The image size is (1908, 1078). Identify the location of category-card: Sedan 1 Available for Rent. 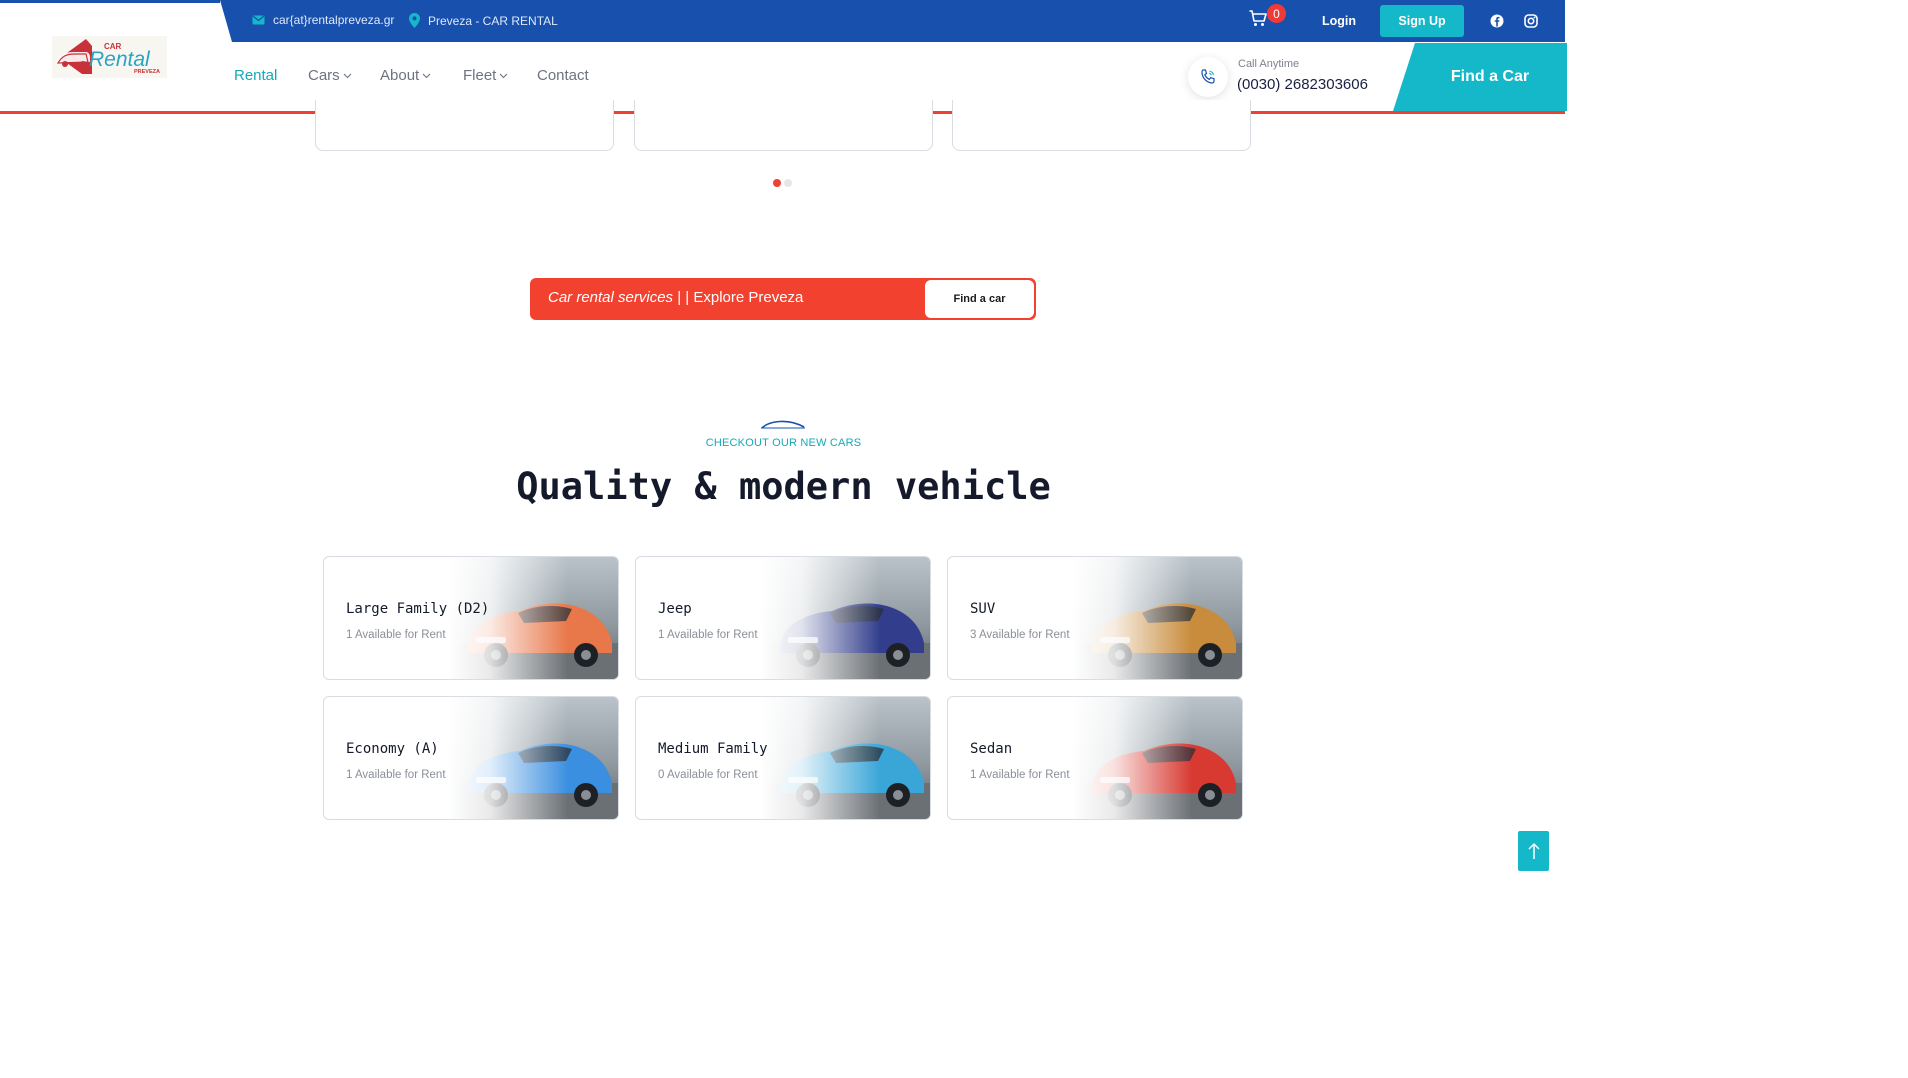
(1095, 758).